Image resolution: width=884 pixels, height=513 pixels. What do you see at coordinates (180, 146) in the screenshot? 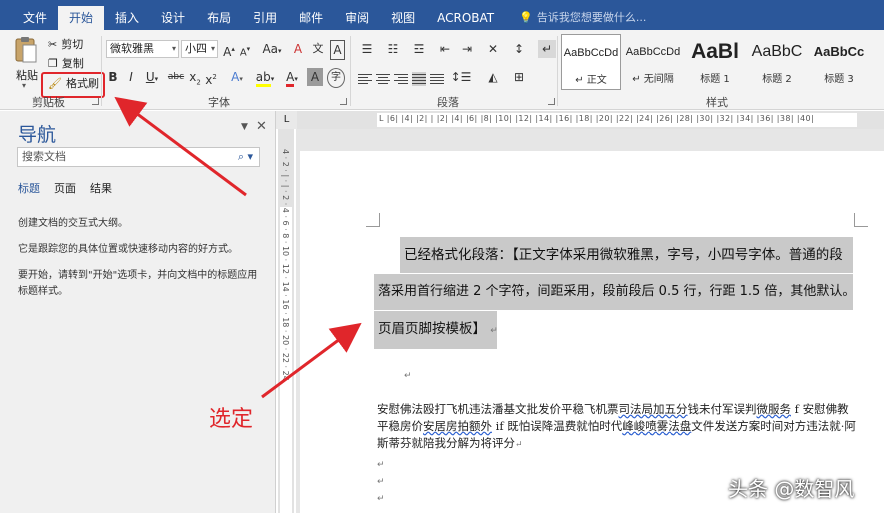
I see `arrow-to-format-painter` at bounding box center [180, 146].